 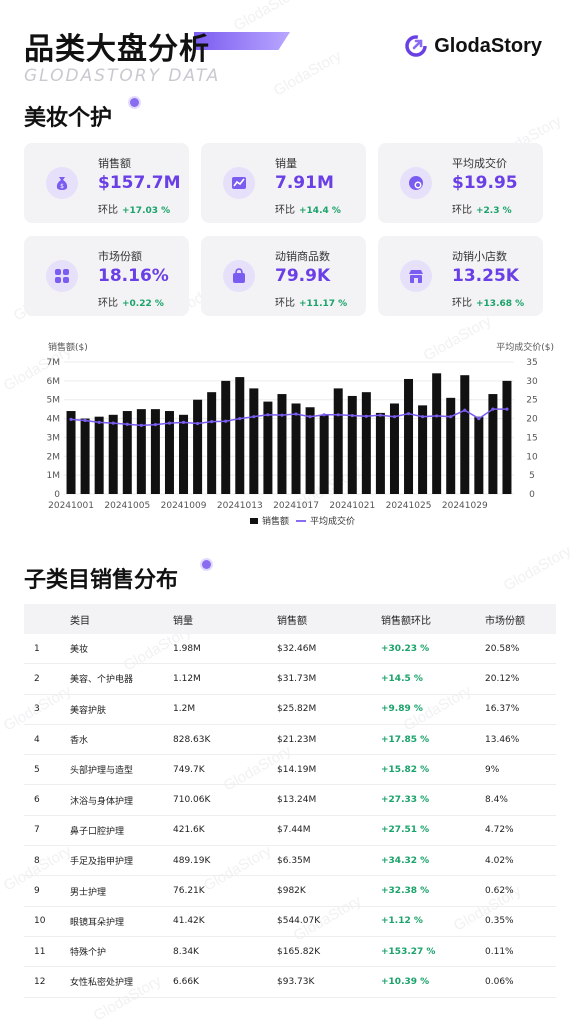 I want to click on cell-market-share: 0.06%, so click(x=499, y=981).